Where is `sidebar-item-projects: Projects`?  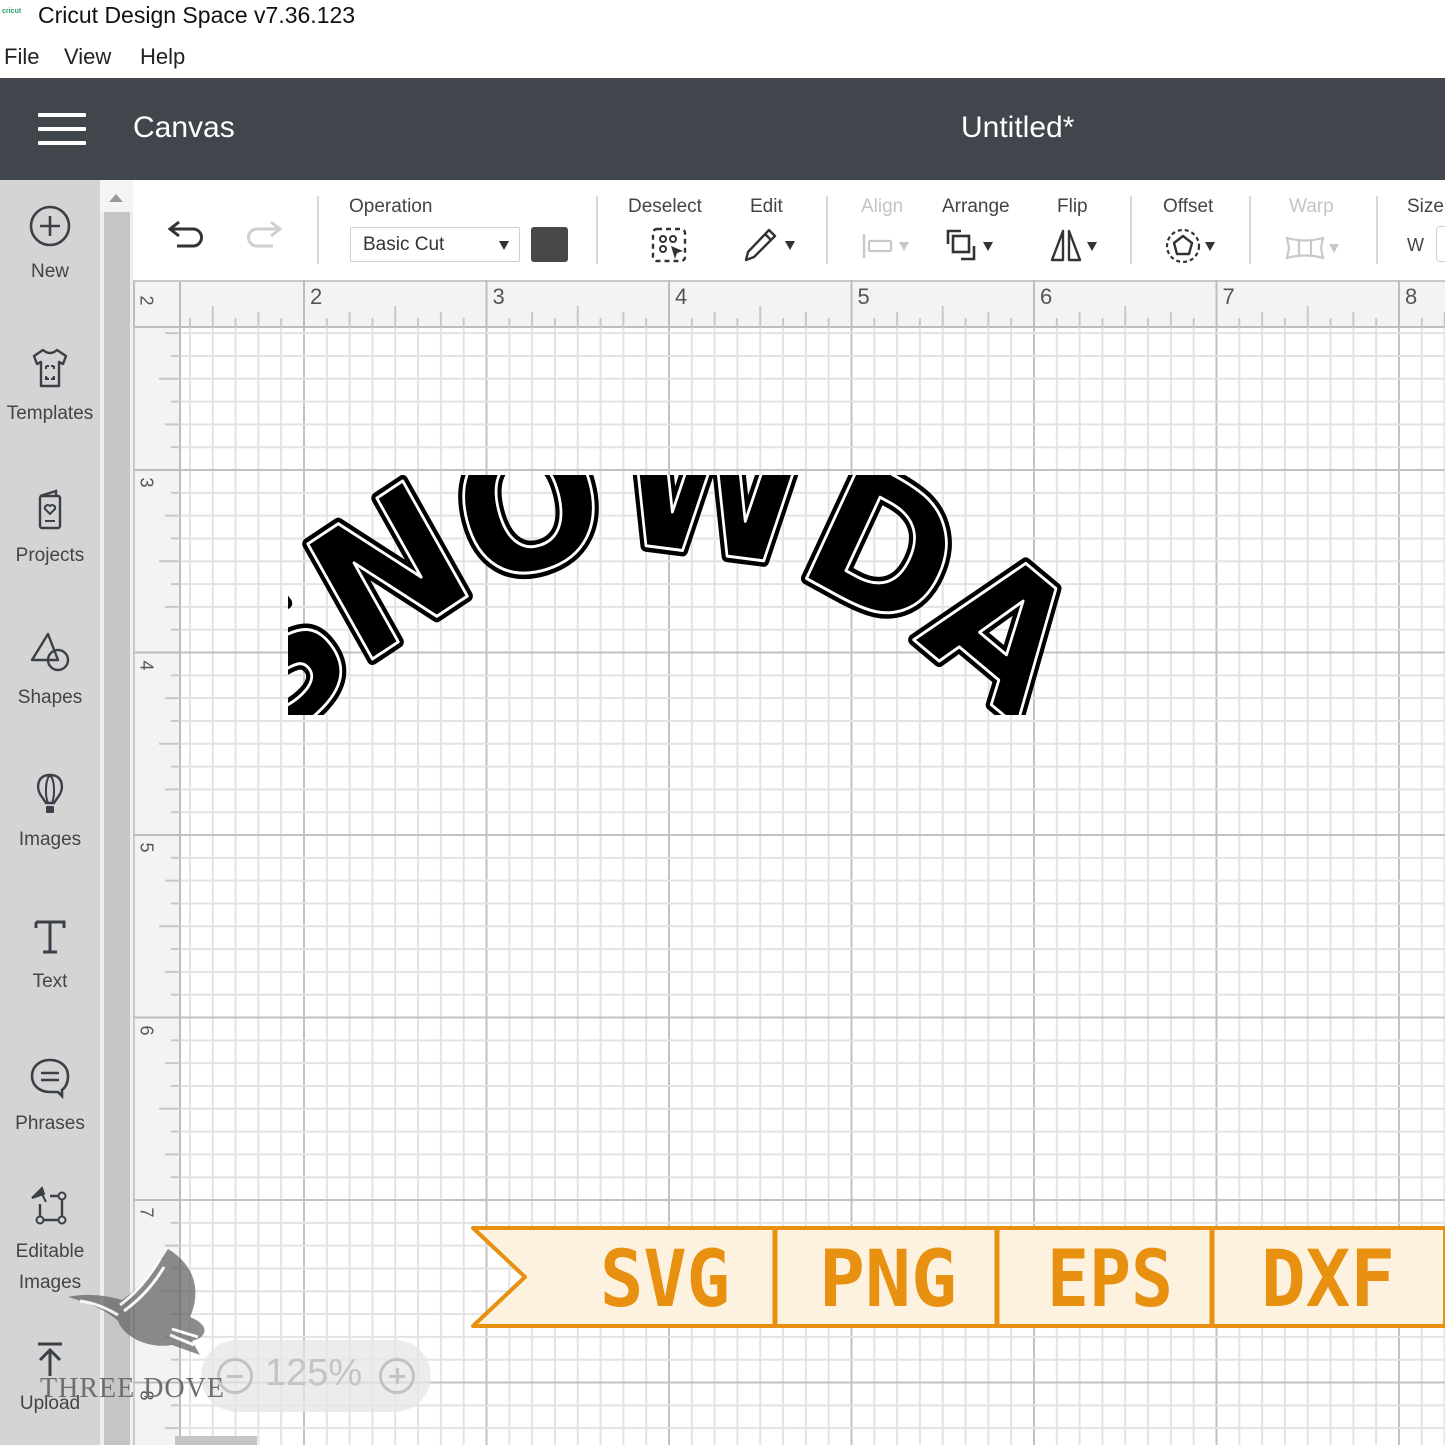
sidebar-item-projects: Projects is located at coordinates (50, 529).